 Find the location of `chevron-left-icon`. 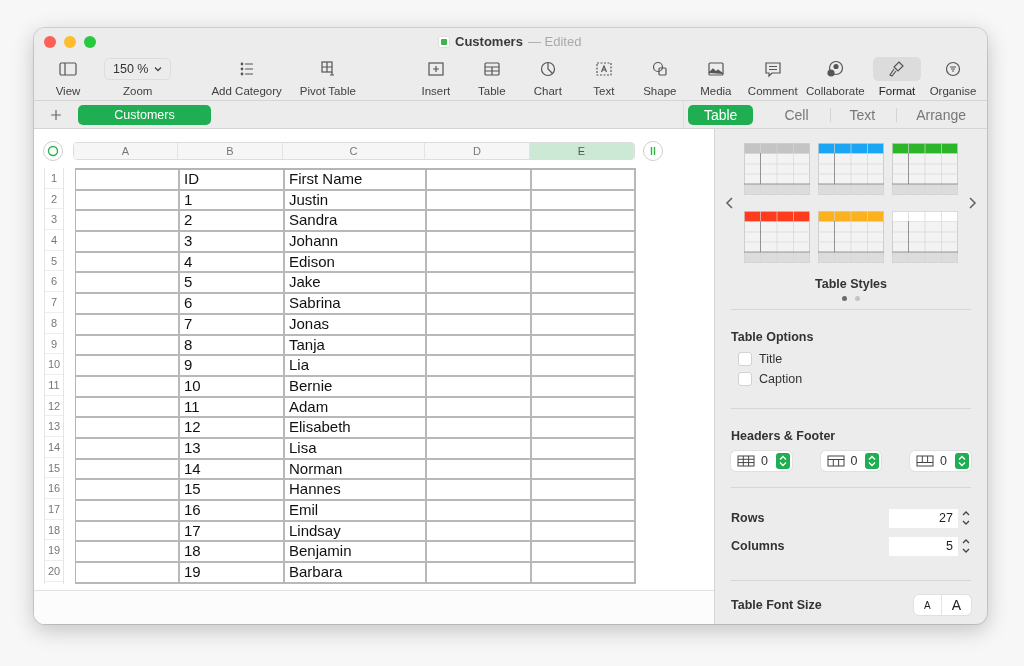

chevron-left-icon is located at coordinates (730, 203).